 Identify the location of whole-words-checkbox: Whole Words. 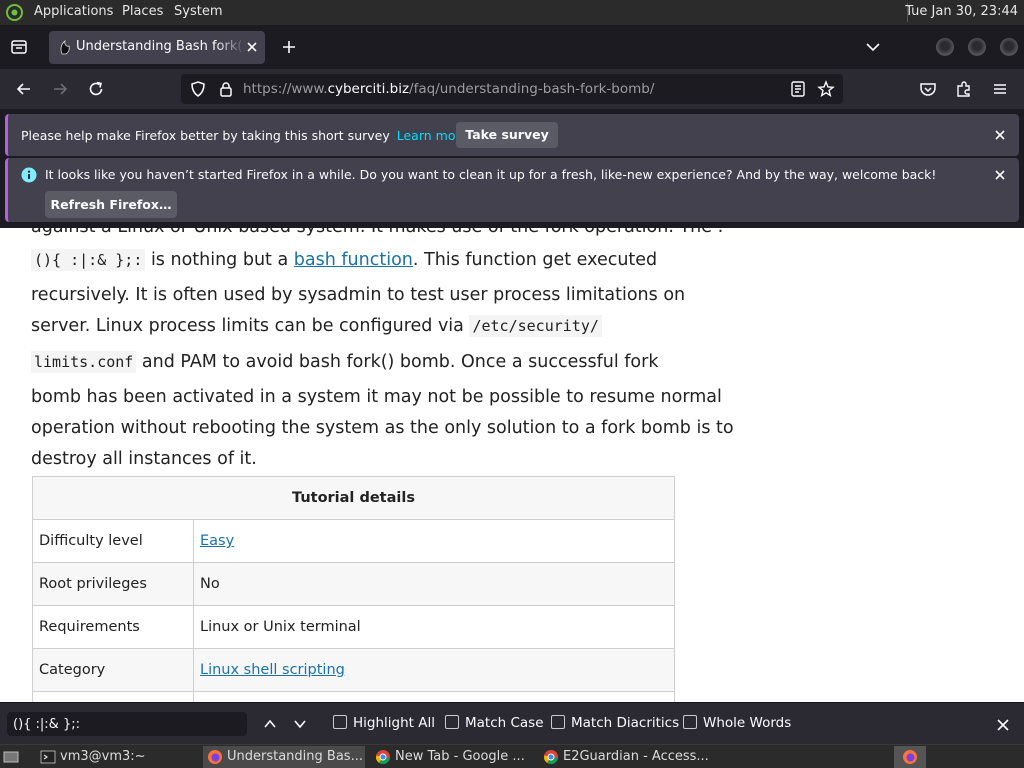
(737, 723).